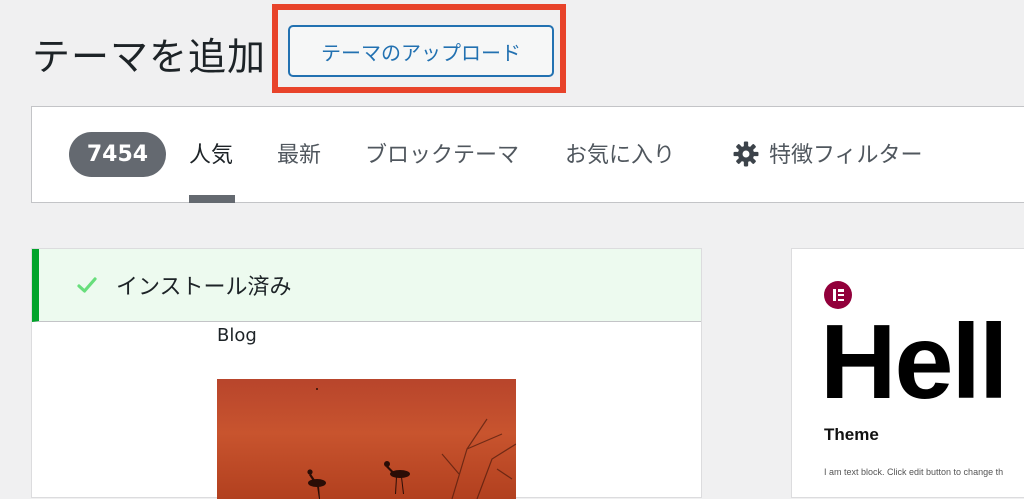 This screenshot has width=1024, height=499. I want to click on installed-status-text: インストール済み, so click(204, 287).